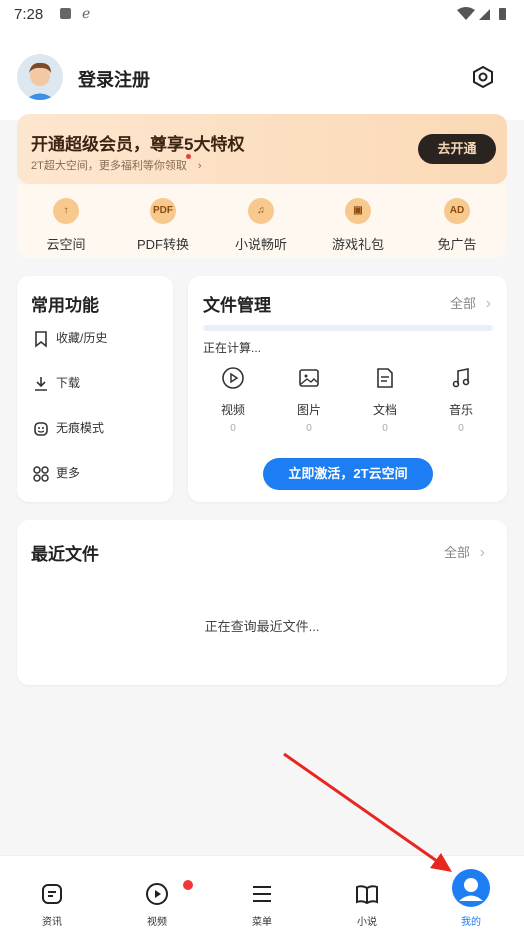  I want to click on benefit-no-ads: AD 免广告, so click(457, 225).